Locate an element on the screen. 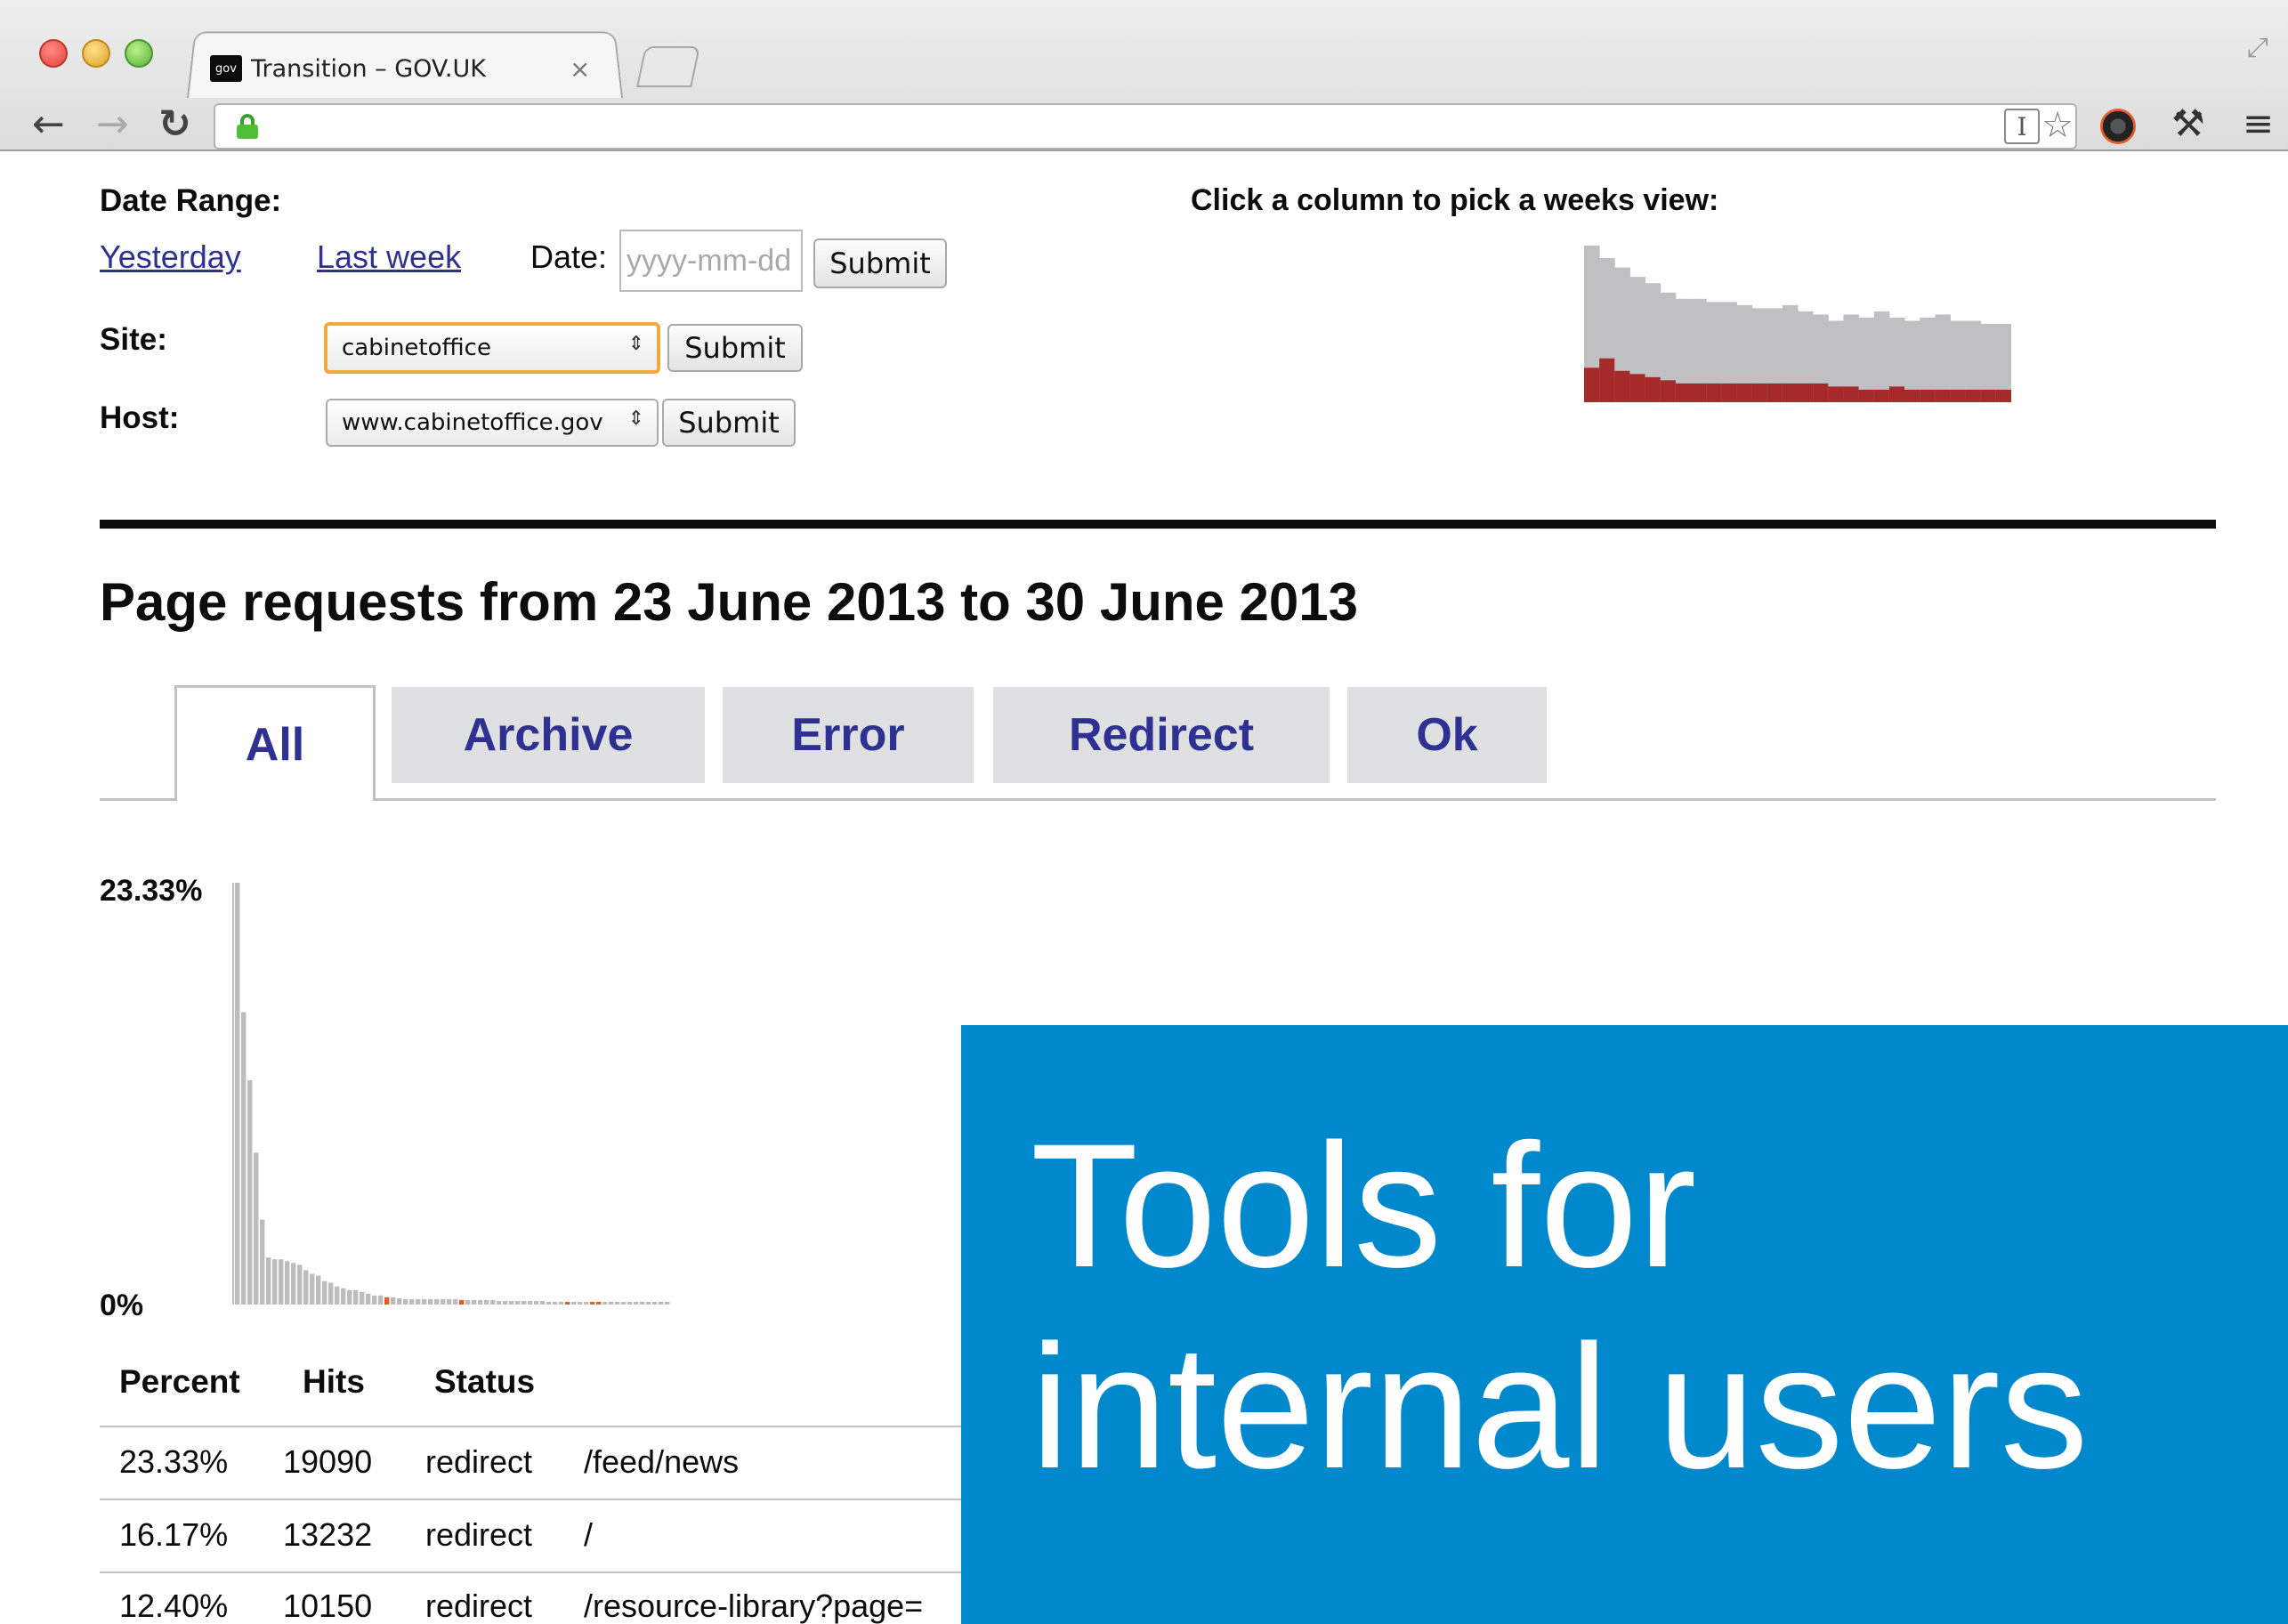  extension-icon is located at coordinates (2118, 127).